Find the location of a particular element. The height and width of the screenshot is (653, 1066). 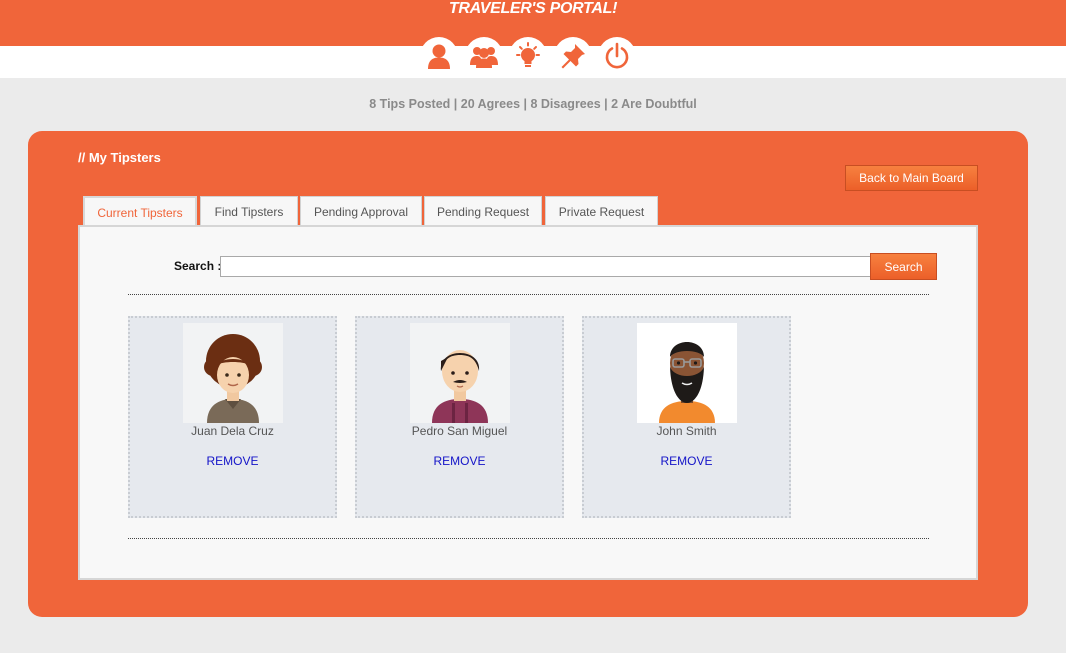

tipsters-nav-button is located at coordinates (484, 56).